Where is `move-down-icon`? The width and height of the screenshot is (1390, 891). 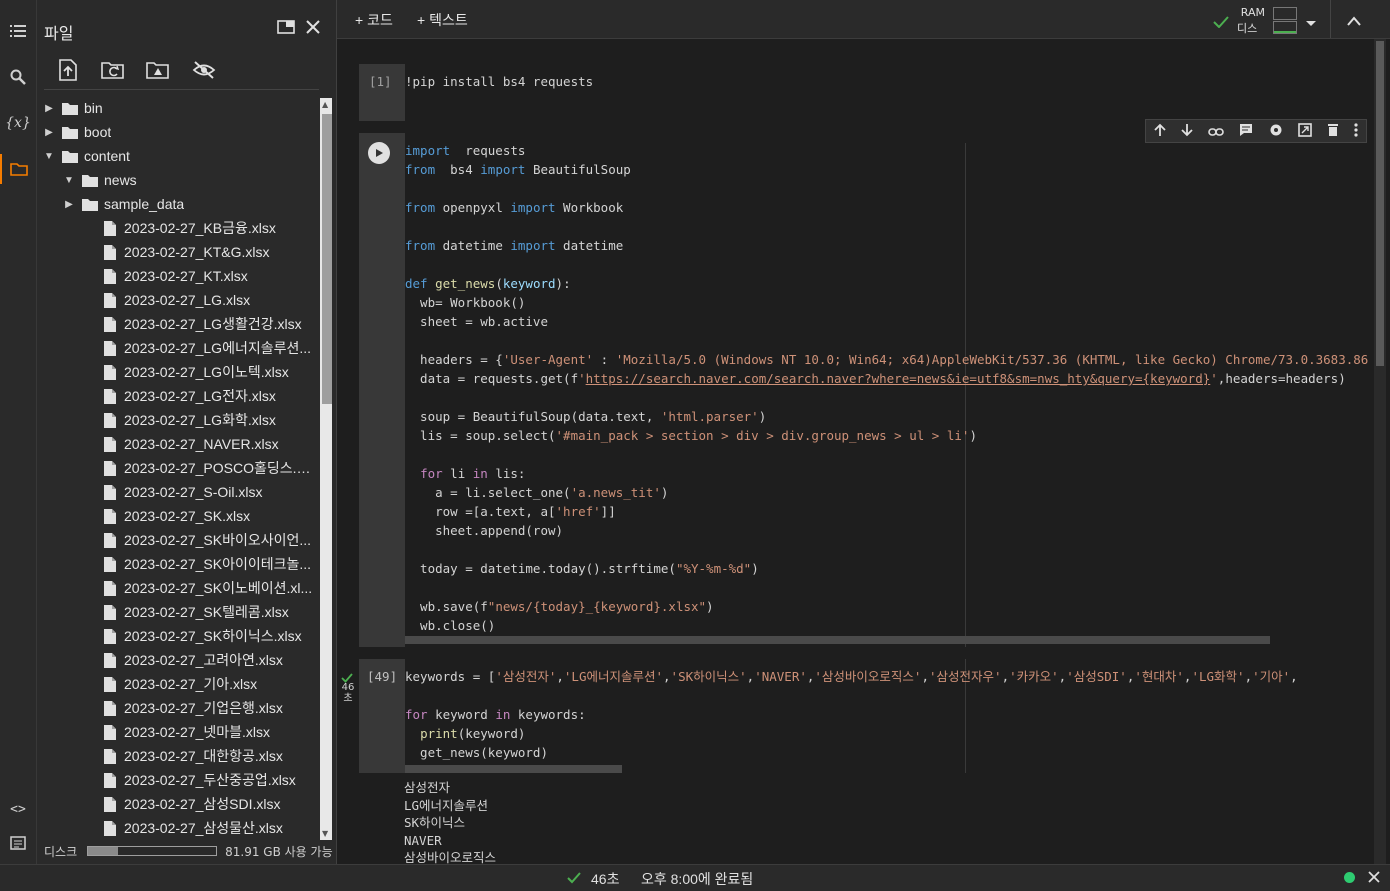
move-down-icon is located at coordinates (1187, 131).